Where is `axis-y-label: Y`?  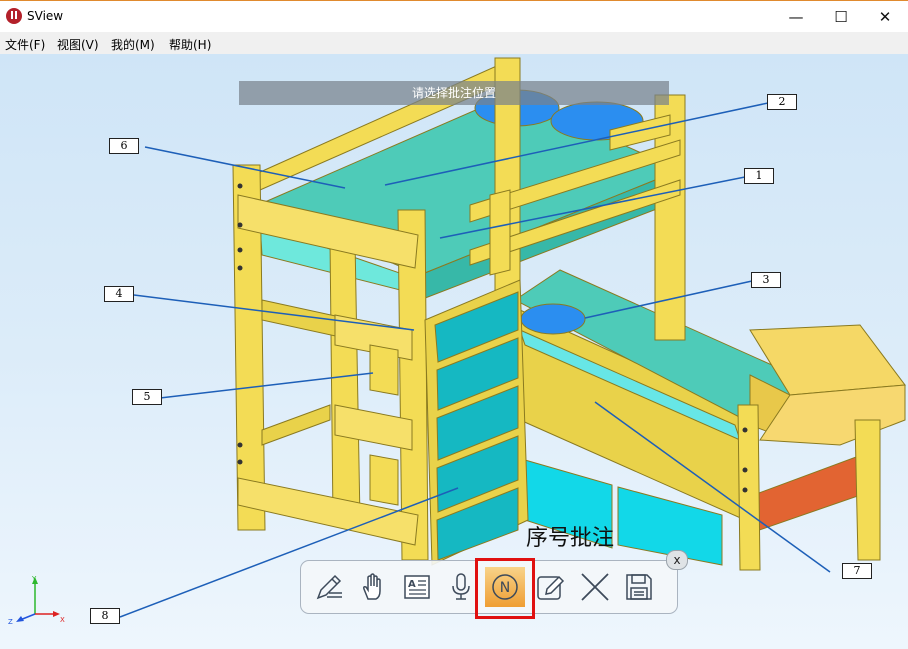 axis-y-label: Y is located at coordinates (34, 579).